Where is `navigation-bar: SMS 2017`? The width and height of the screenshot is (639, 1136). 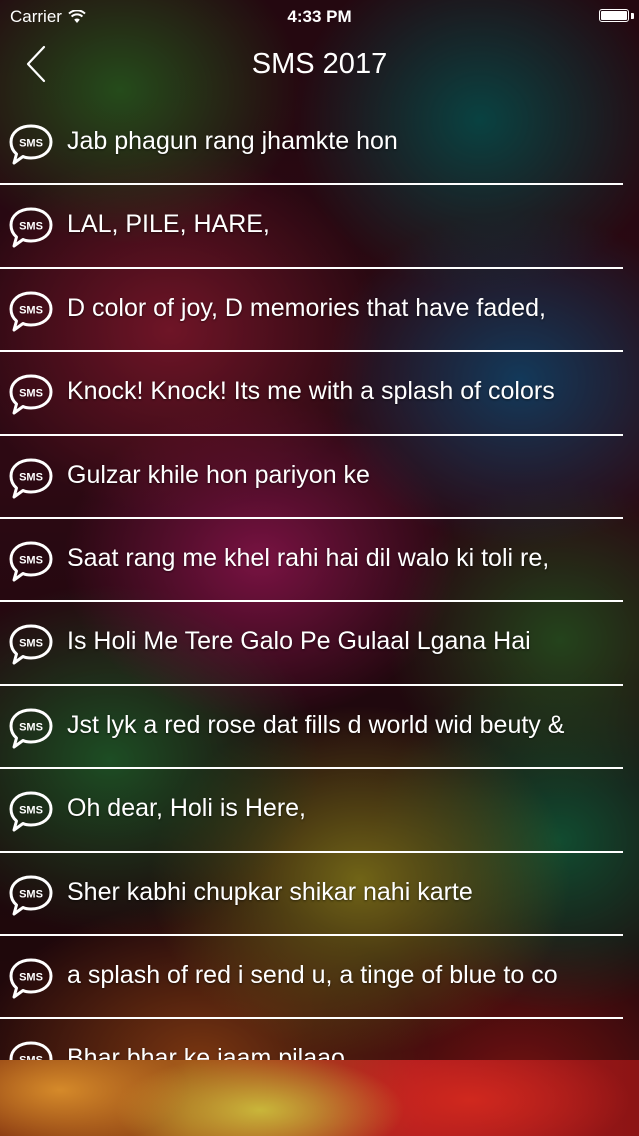
navigation-bar: SMS 2017 is located at coordinates (319, 66).